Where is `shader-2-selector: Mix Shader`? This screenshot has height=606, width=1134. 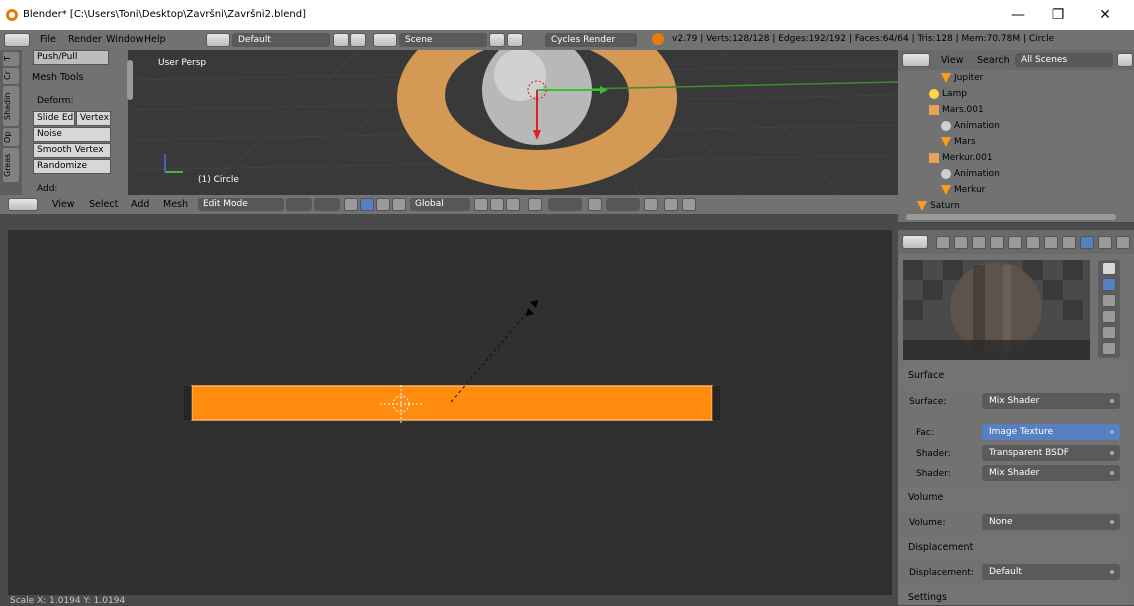
shader-2-selector: Mix Shader is located at coordinates (1051, 473).